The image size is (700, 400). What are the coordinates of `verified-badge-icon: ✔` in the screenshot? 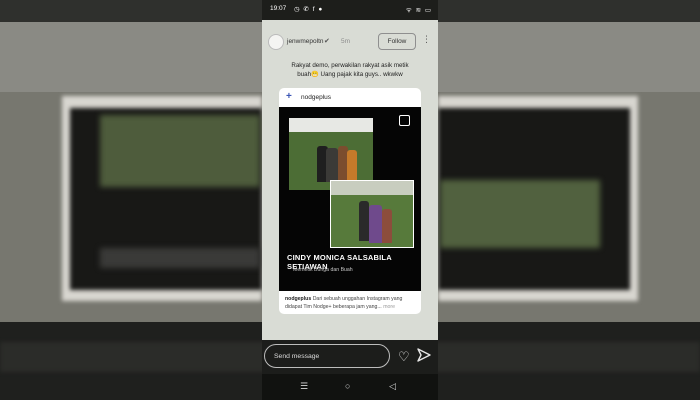 It's located at (327, 41).